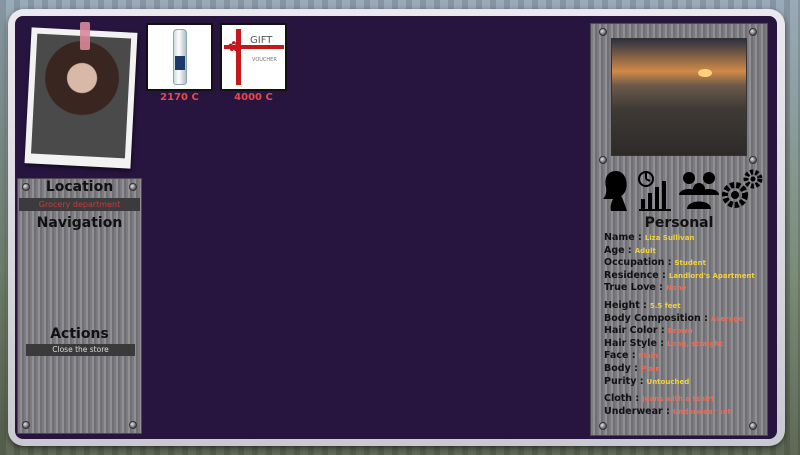  What do you see at coordinates (656, 318) in the screenshot?
I see `info-label: Body Composition :` at bounding box center [656, 318].